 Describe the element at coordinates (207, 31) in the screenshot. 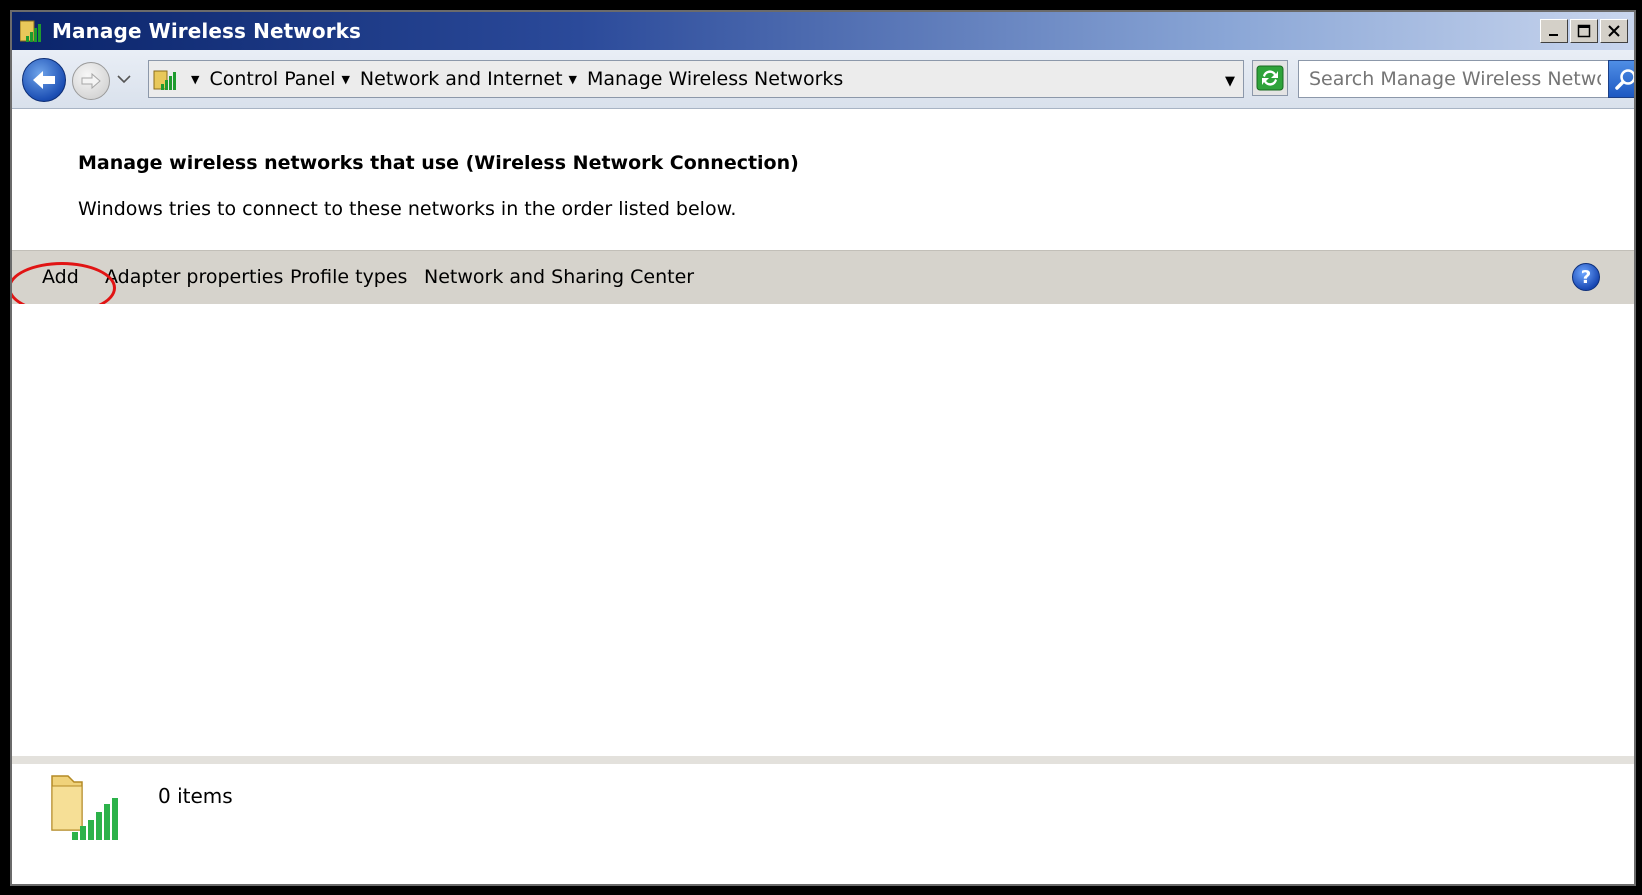

I see `window-title: Manage Wireless Networks` at that location.